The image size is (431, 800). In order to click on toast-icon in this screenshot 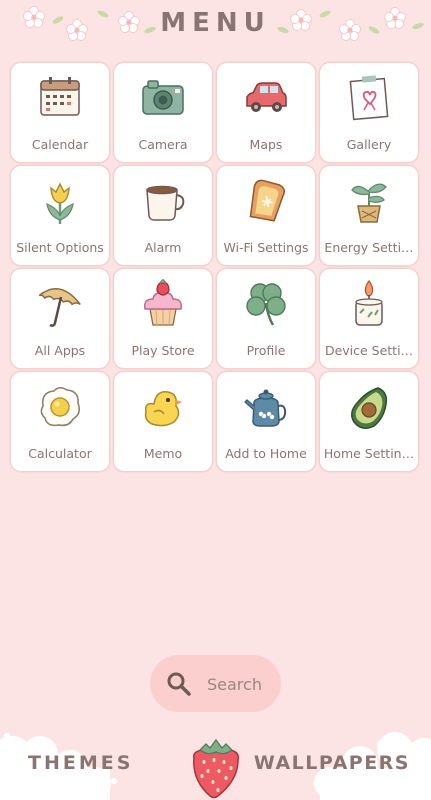, I will do `click(267, 200)`.